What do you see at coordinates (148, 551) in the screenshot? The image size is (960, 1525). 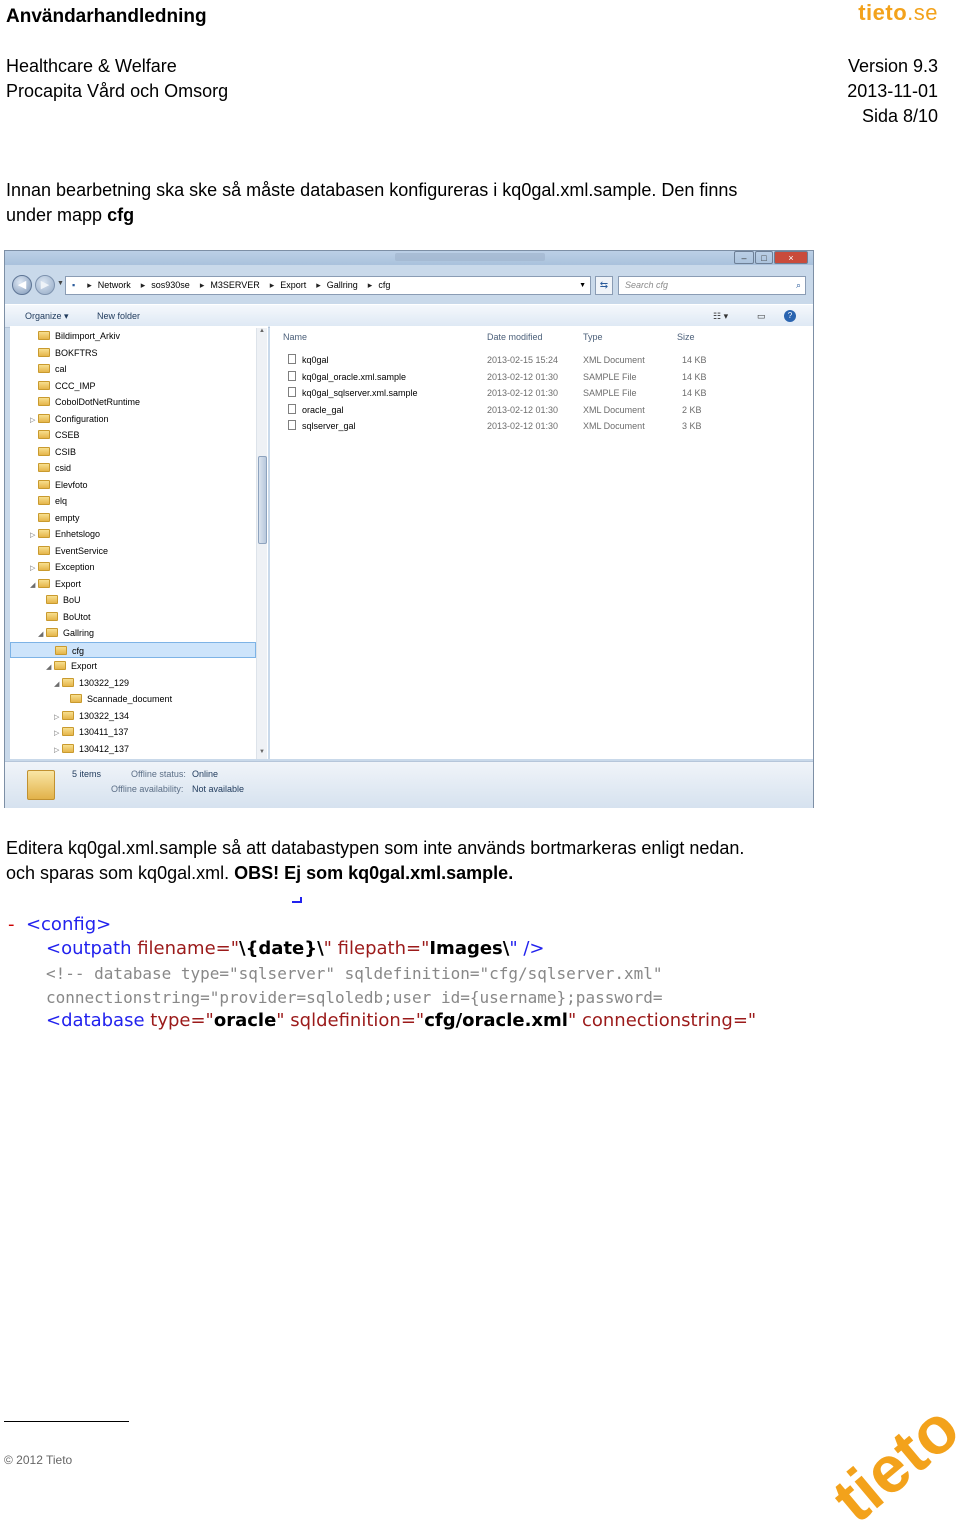 I see `tree-item: EventService` at bounding box center [148, 551].